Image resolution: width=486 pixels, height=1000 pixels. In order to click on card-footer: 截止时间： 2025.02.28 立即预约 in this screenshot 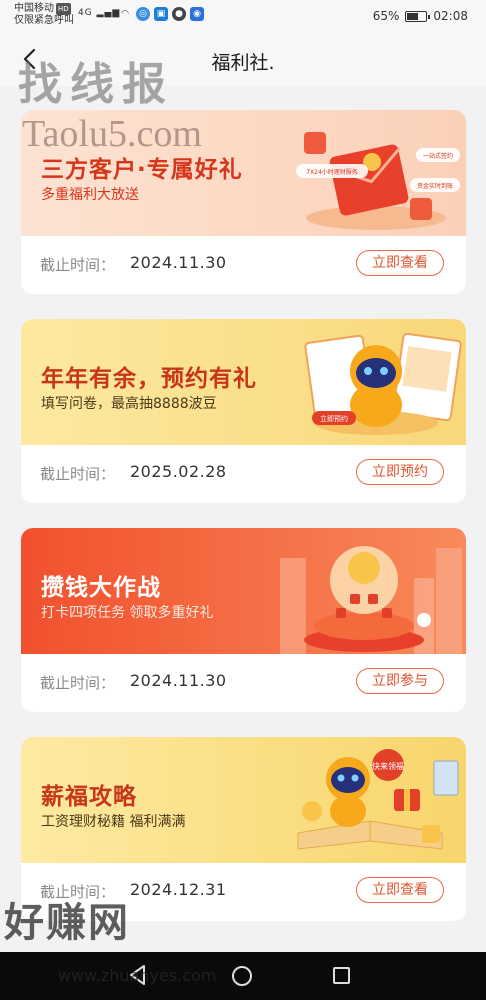, I will do `click(243, 474)`.